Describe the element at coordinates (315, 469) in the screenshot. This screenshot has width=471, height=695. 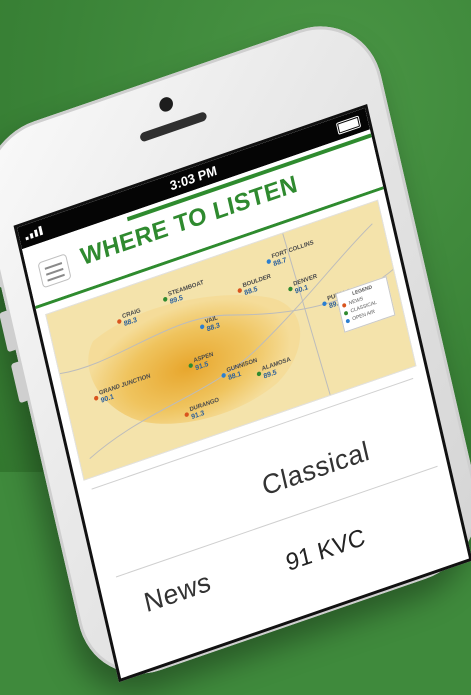
I see `tab-classical: Classical` at that location.